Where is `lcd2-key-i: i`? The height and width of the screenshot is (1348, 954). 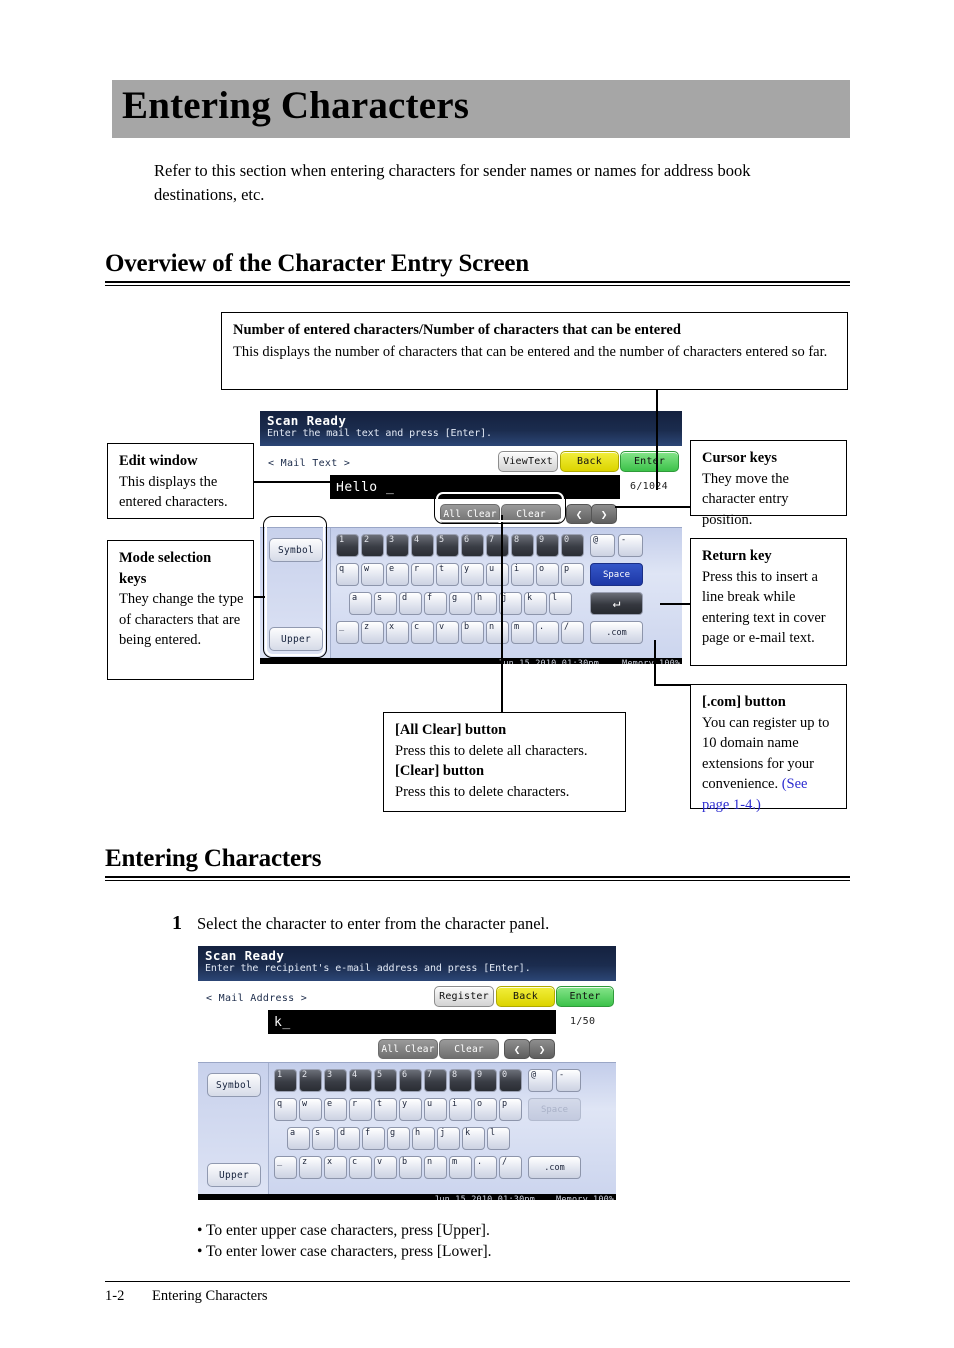 lcd2-key-i: i is located at coordinates (460, 1109).